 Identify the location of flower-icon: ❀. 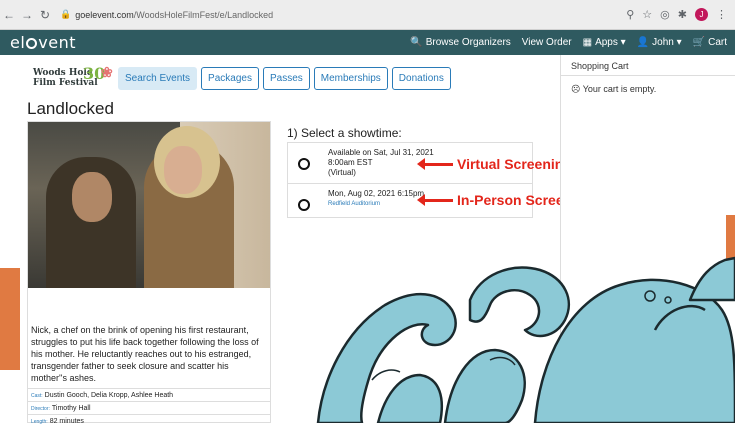
(107, 73).